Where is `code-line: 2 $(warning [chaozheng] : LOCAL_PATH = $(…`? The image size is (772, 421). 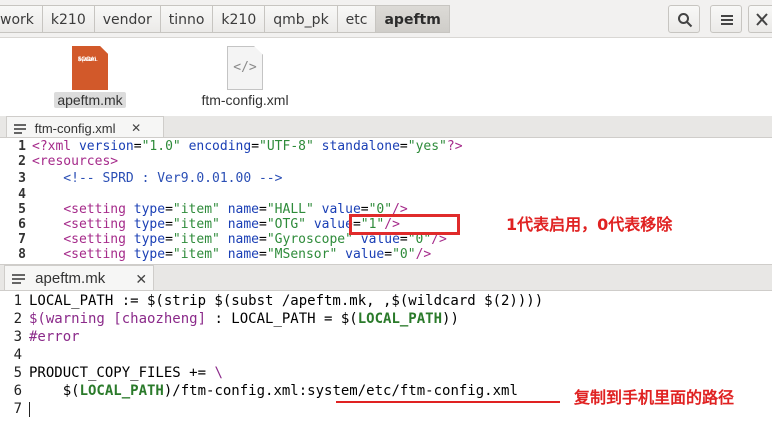 code-line: 2 $(warning [chaozheng] : LOCAL_PATH = $(… is located at coordinates (229, 319).